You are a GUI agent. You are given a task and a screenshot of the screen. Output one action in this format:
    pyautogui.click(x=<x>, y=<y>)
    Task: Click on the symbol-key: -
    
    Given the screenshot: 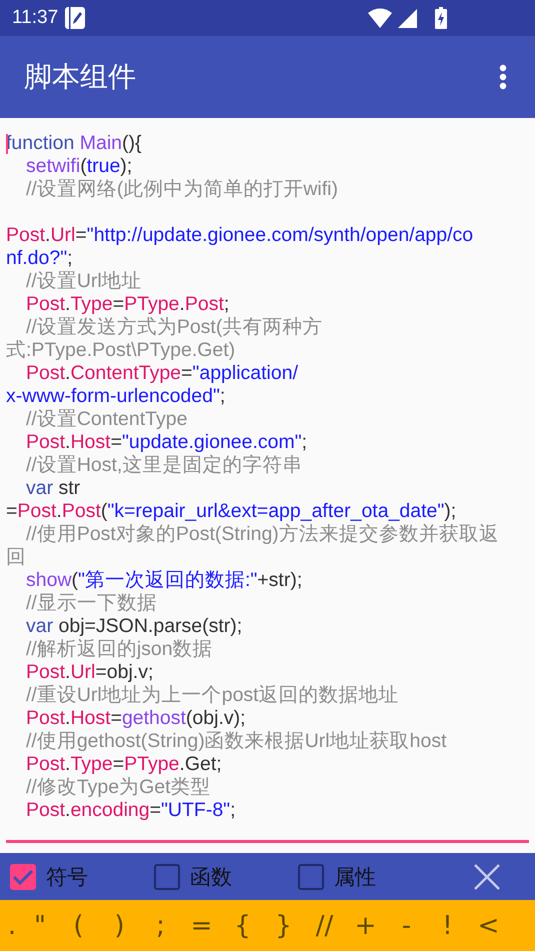 What is the action you would take?
    pyautogui.click(x=406, y=925)
    